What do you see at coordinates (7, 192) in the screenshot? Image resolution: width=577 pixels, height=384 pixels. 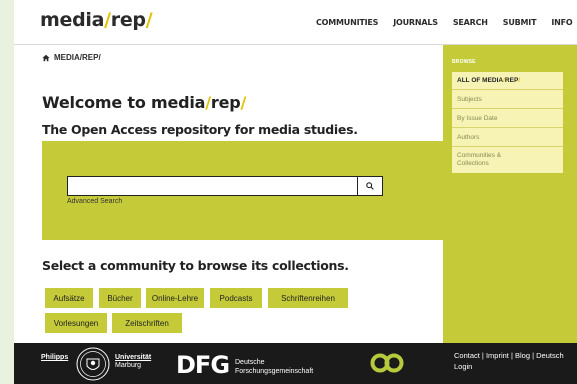 I see `background-strip` at bounding box center [7, 192].